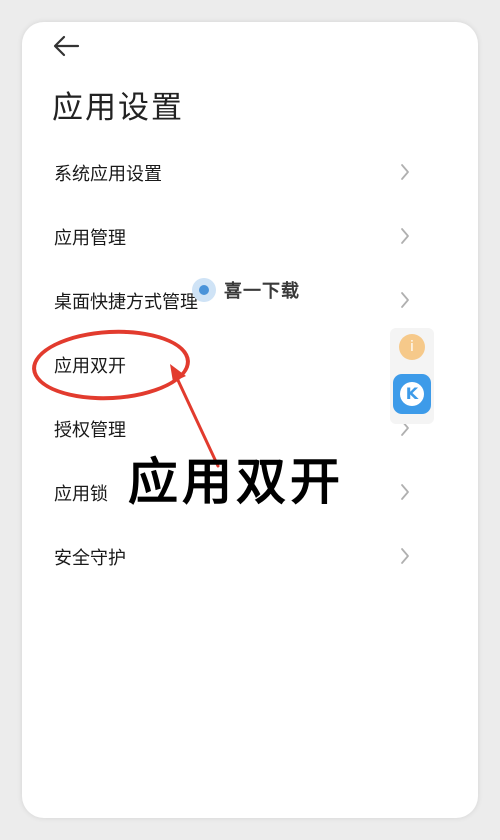 The image size is (500, 840). I want to click on watermark-text: 喜一下载, so click(262, 291).